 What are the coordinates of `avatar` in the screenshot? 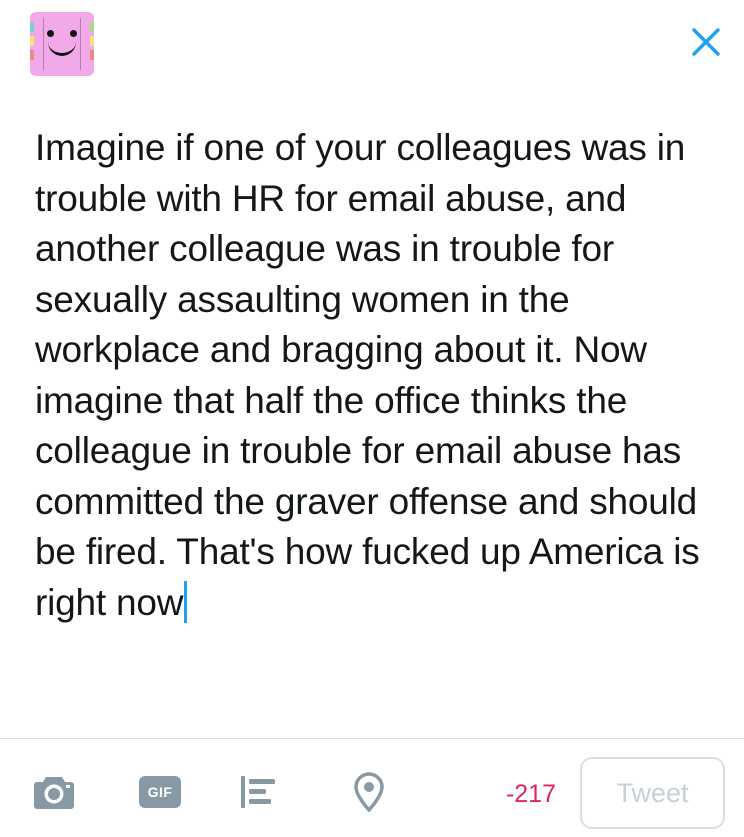 It's located at (62, 44).